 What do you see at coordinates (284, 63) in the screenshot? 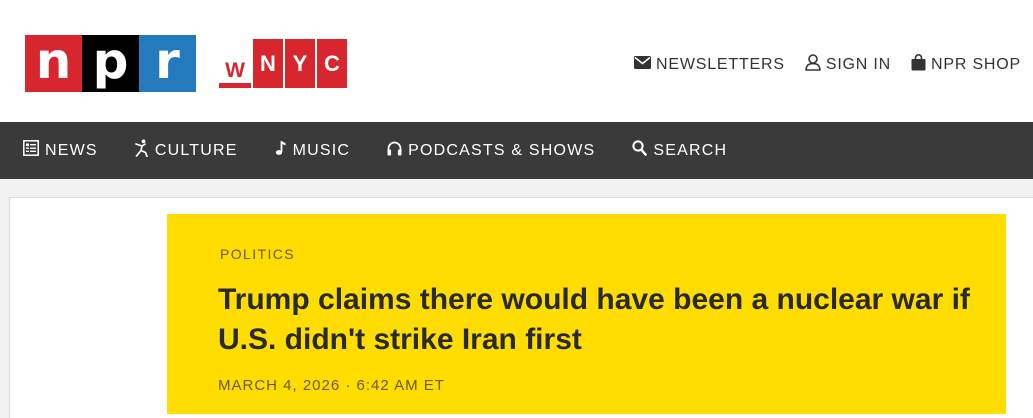
I see `wnyc-logo: W N Y C` at bounding box center [284, 63].